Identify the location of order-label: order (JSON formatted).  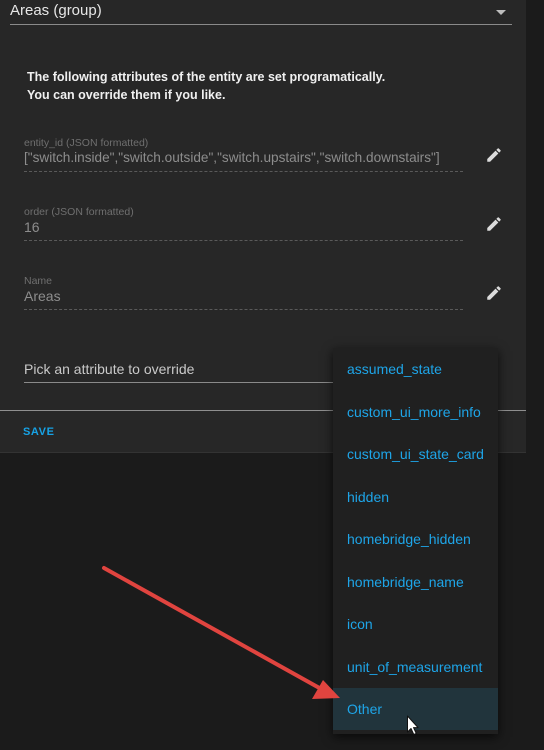
(79, 212).